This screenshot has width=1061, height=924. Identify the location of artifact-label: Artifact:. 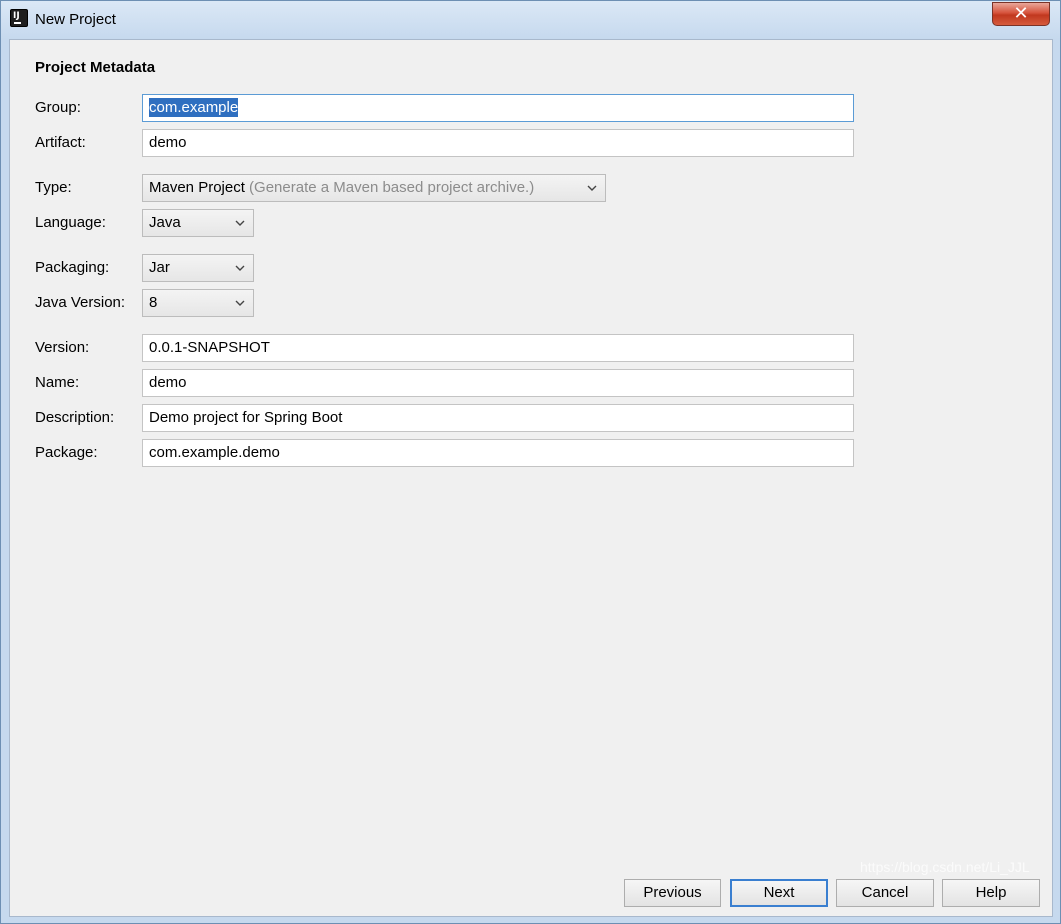
(60, 142).